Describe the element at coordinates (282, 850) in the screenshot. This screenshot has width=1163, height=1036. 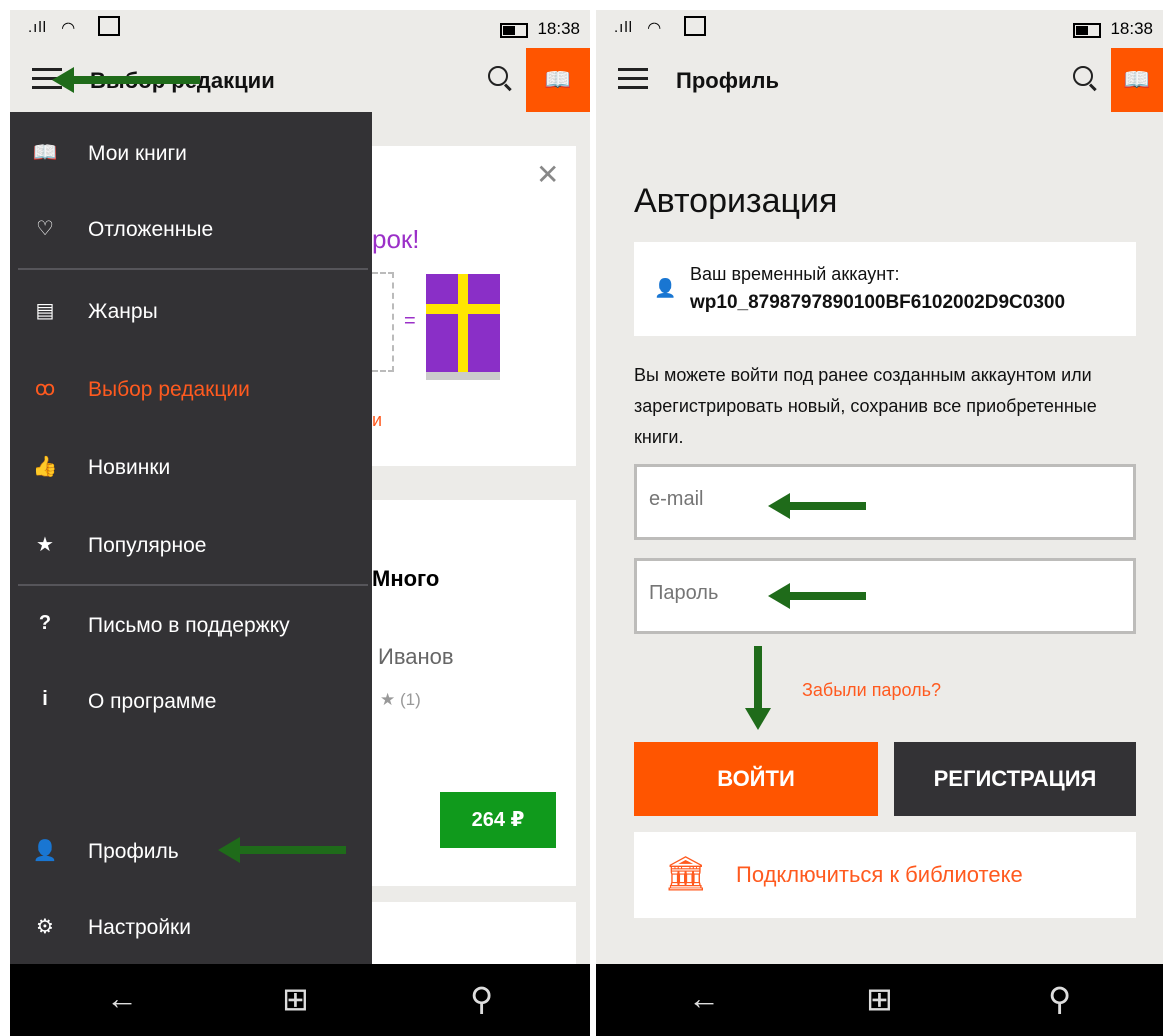
I see `annotation-arrow-profile` at that location.